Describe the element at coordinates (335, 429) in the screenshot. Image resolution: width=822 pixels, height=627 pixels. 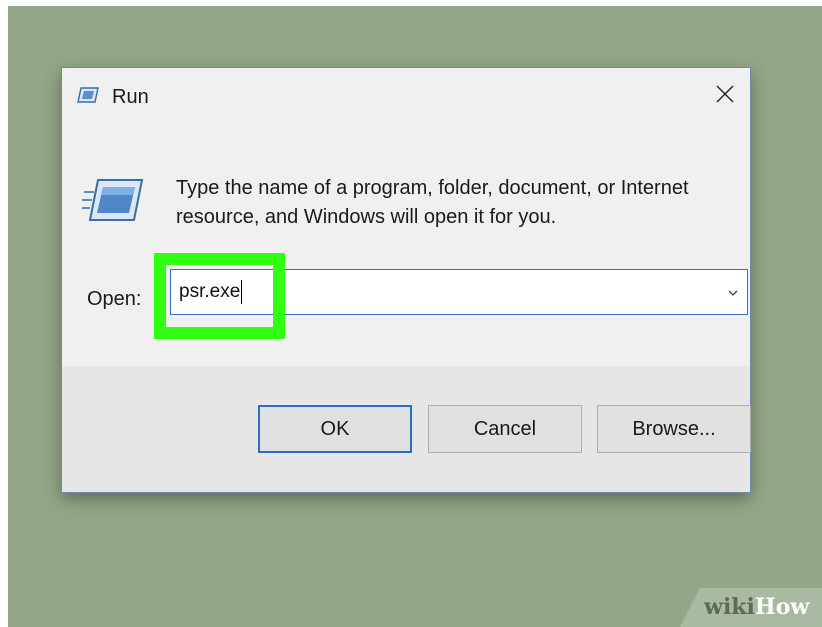
I see `ok-button: OK` at that location.